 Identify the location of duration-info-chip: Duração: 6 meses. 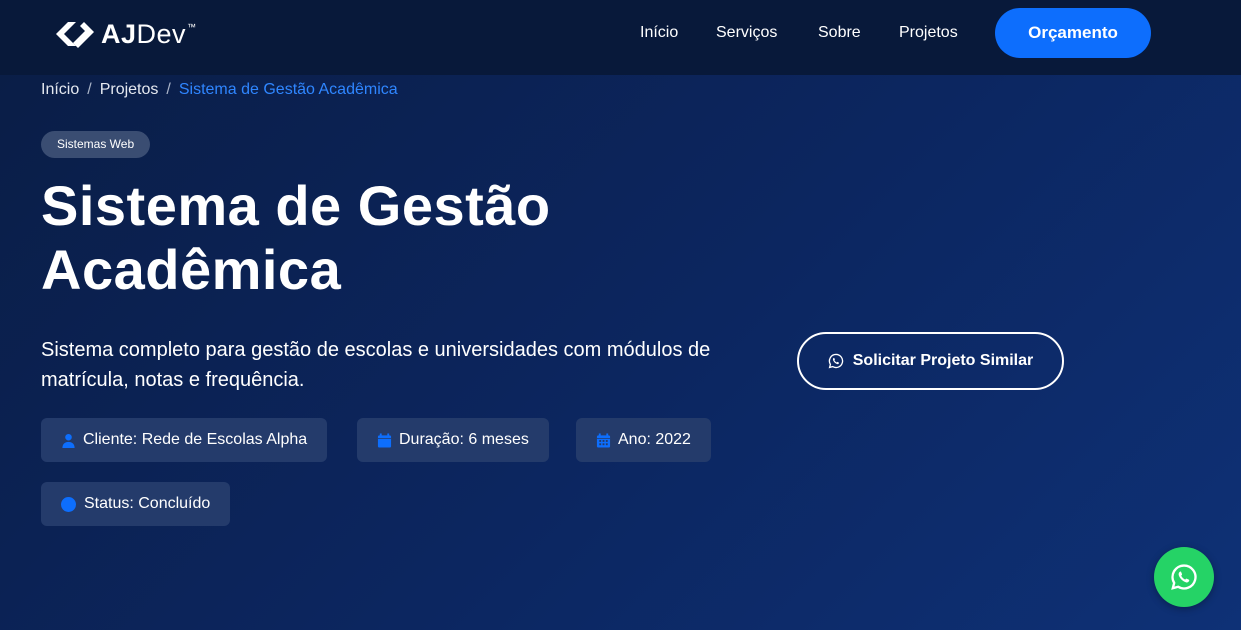
(453, 440).